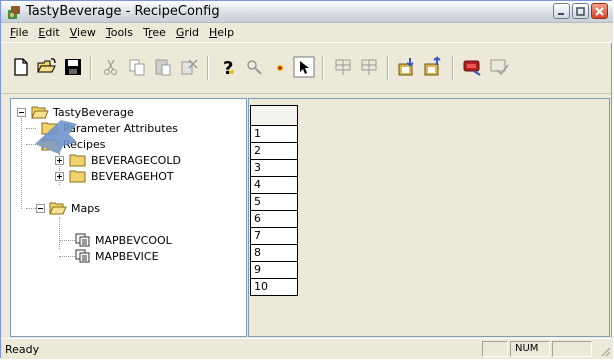 The width and height of the screenshot is (614, 360). I want to click on menu-file: File, so click(19, 32).